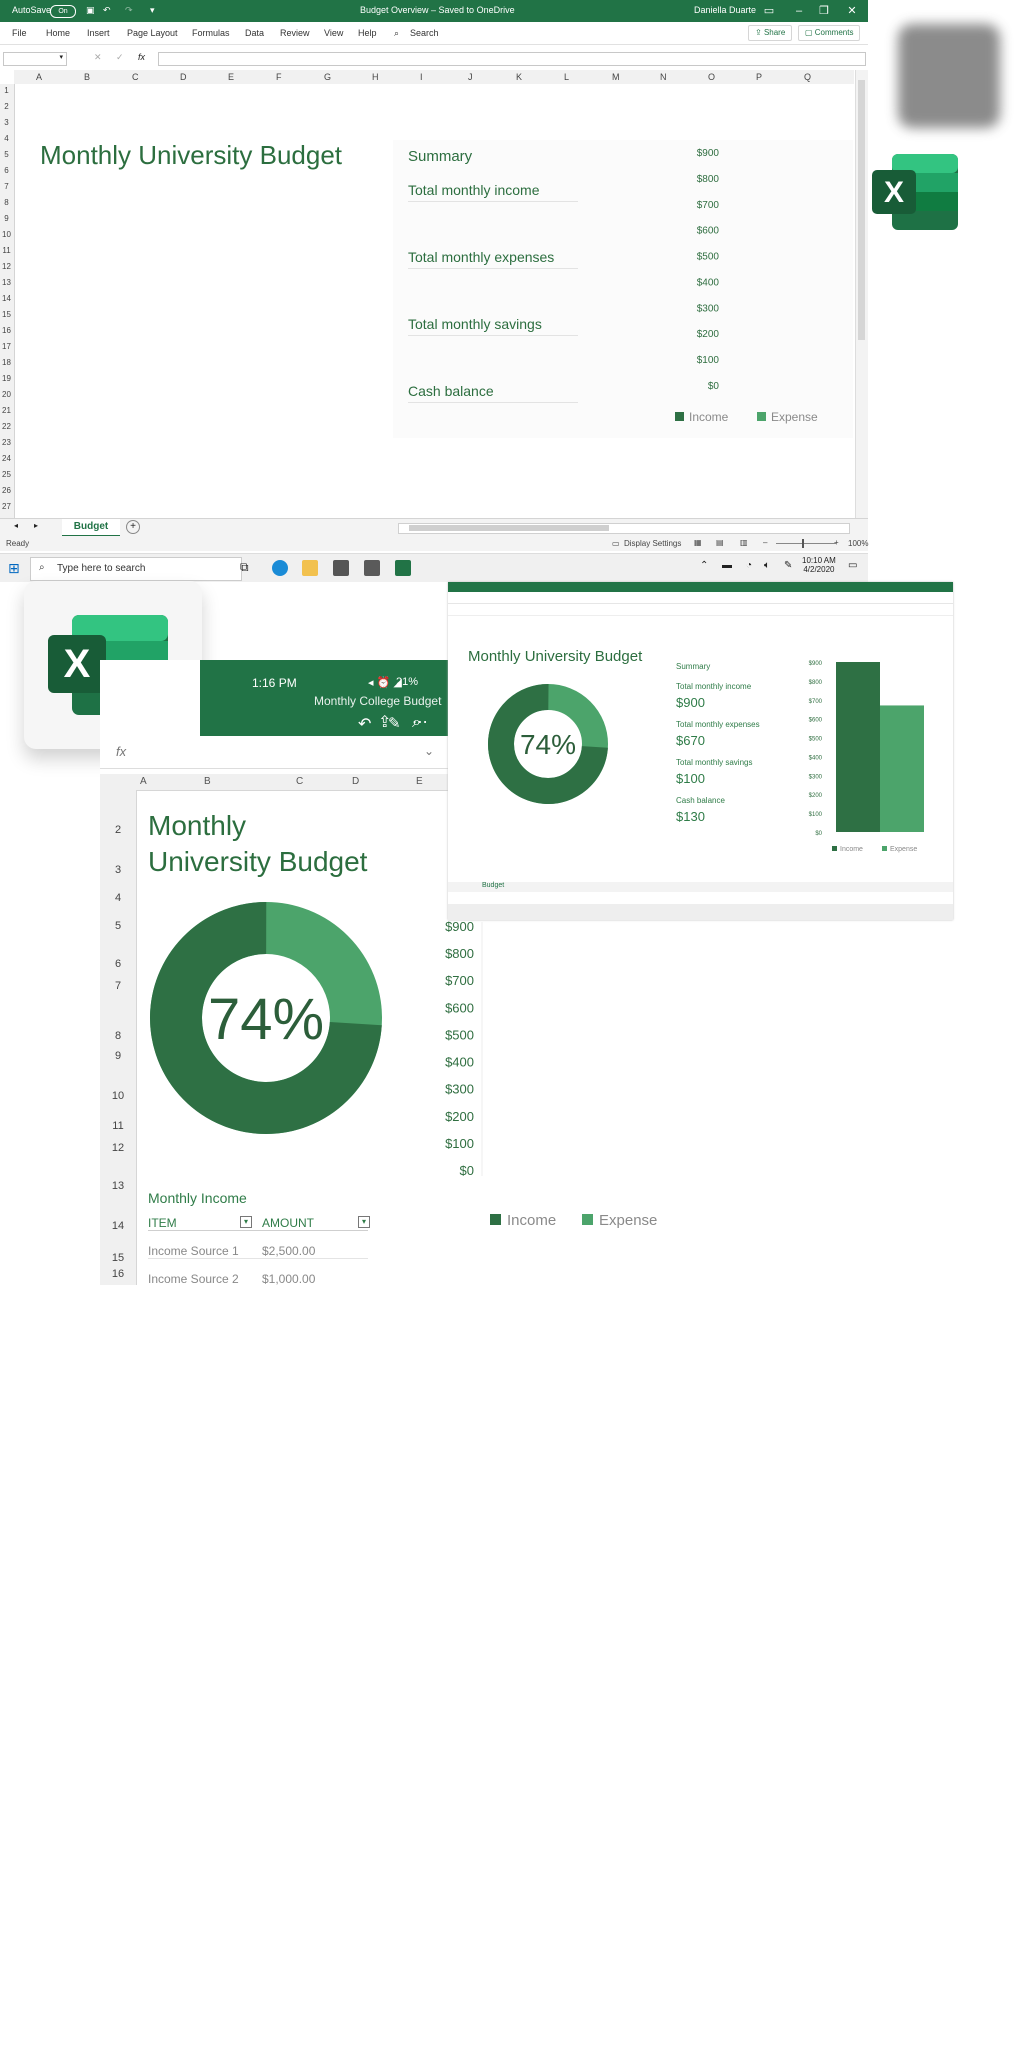 The width and height of the screenshot is (1024, 2048). What do you see at coordinates (248, 568) in the screenshot?
I see `task-view-icon: ⧉` at bounding box center [248, 568].